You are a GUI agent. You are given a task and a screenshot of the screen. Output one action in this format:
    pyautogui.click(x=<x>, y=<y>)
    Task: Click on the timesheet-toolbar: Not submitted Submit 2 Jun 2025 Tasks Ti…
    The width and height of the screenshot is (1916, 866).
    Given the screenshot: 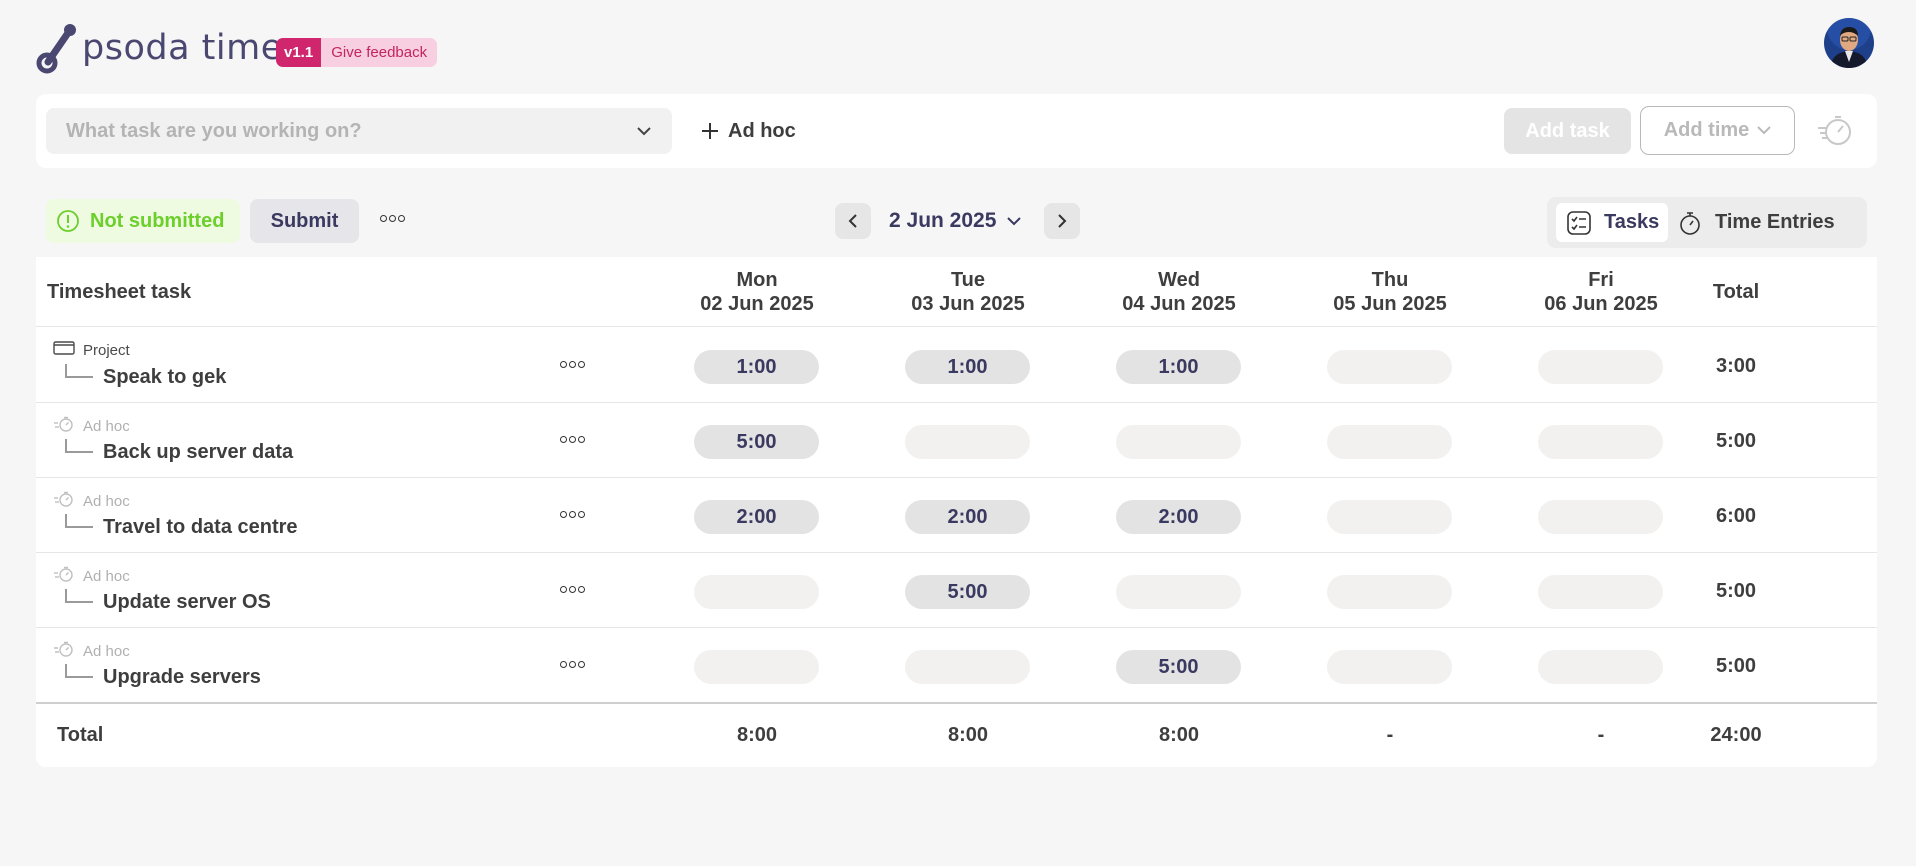 What is the action you would take?
    pyautogui.click(x=956, y=222)
    